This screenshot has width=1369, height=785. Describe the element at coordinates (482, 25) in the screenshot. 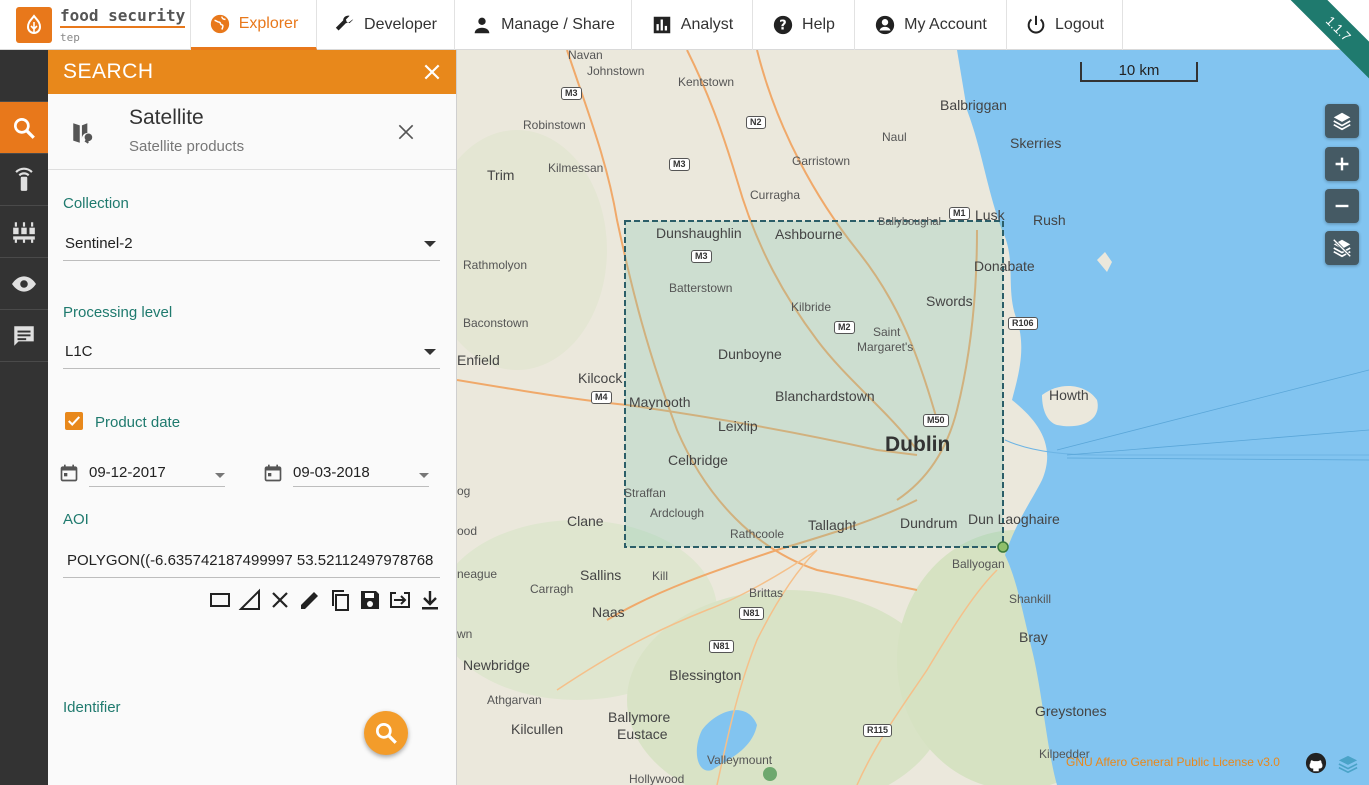

I see `person-icon` at that location.